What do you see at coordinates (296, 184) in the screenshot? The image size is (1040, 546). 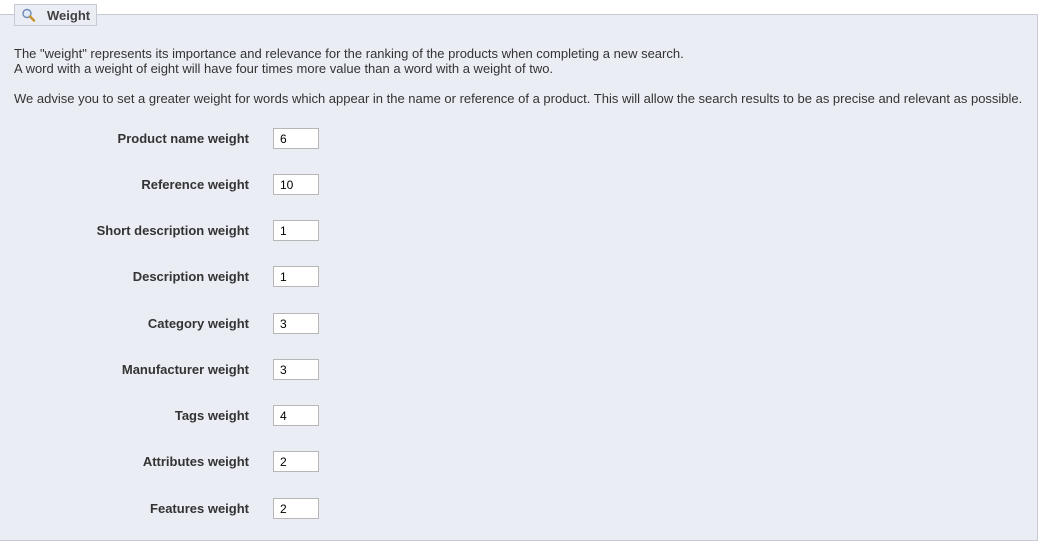 I see `reference-weight-input` at bounding box center [296, 184].